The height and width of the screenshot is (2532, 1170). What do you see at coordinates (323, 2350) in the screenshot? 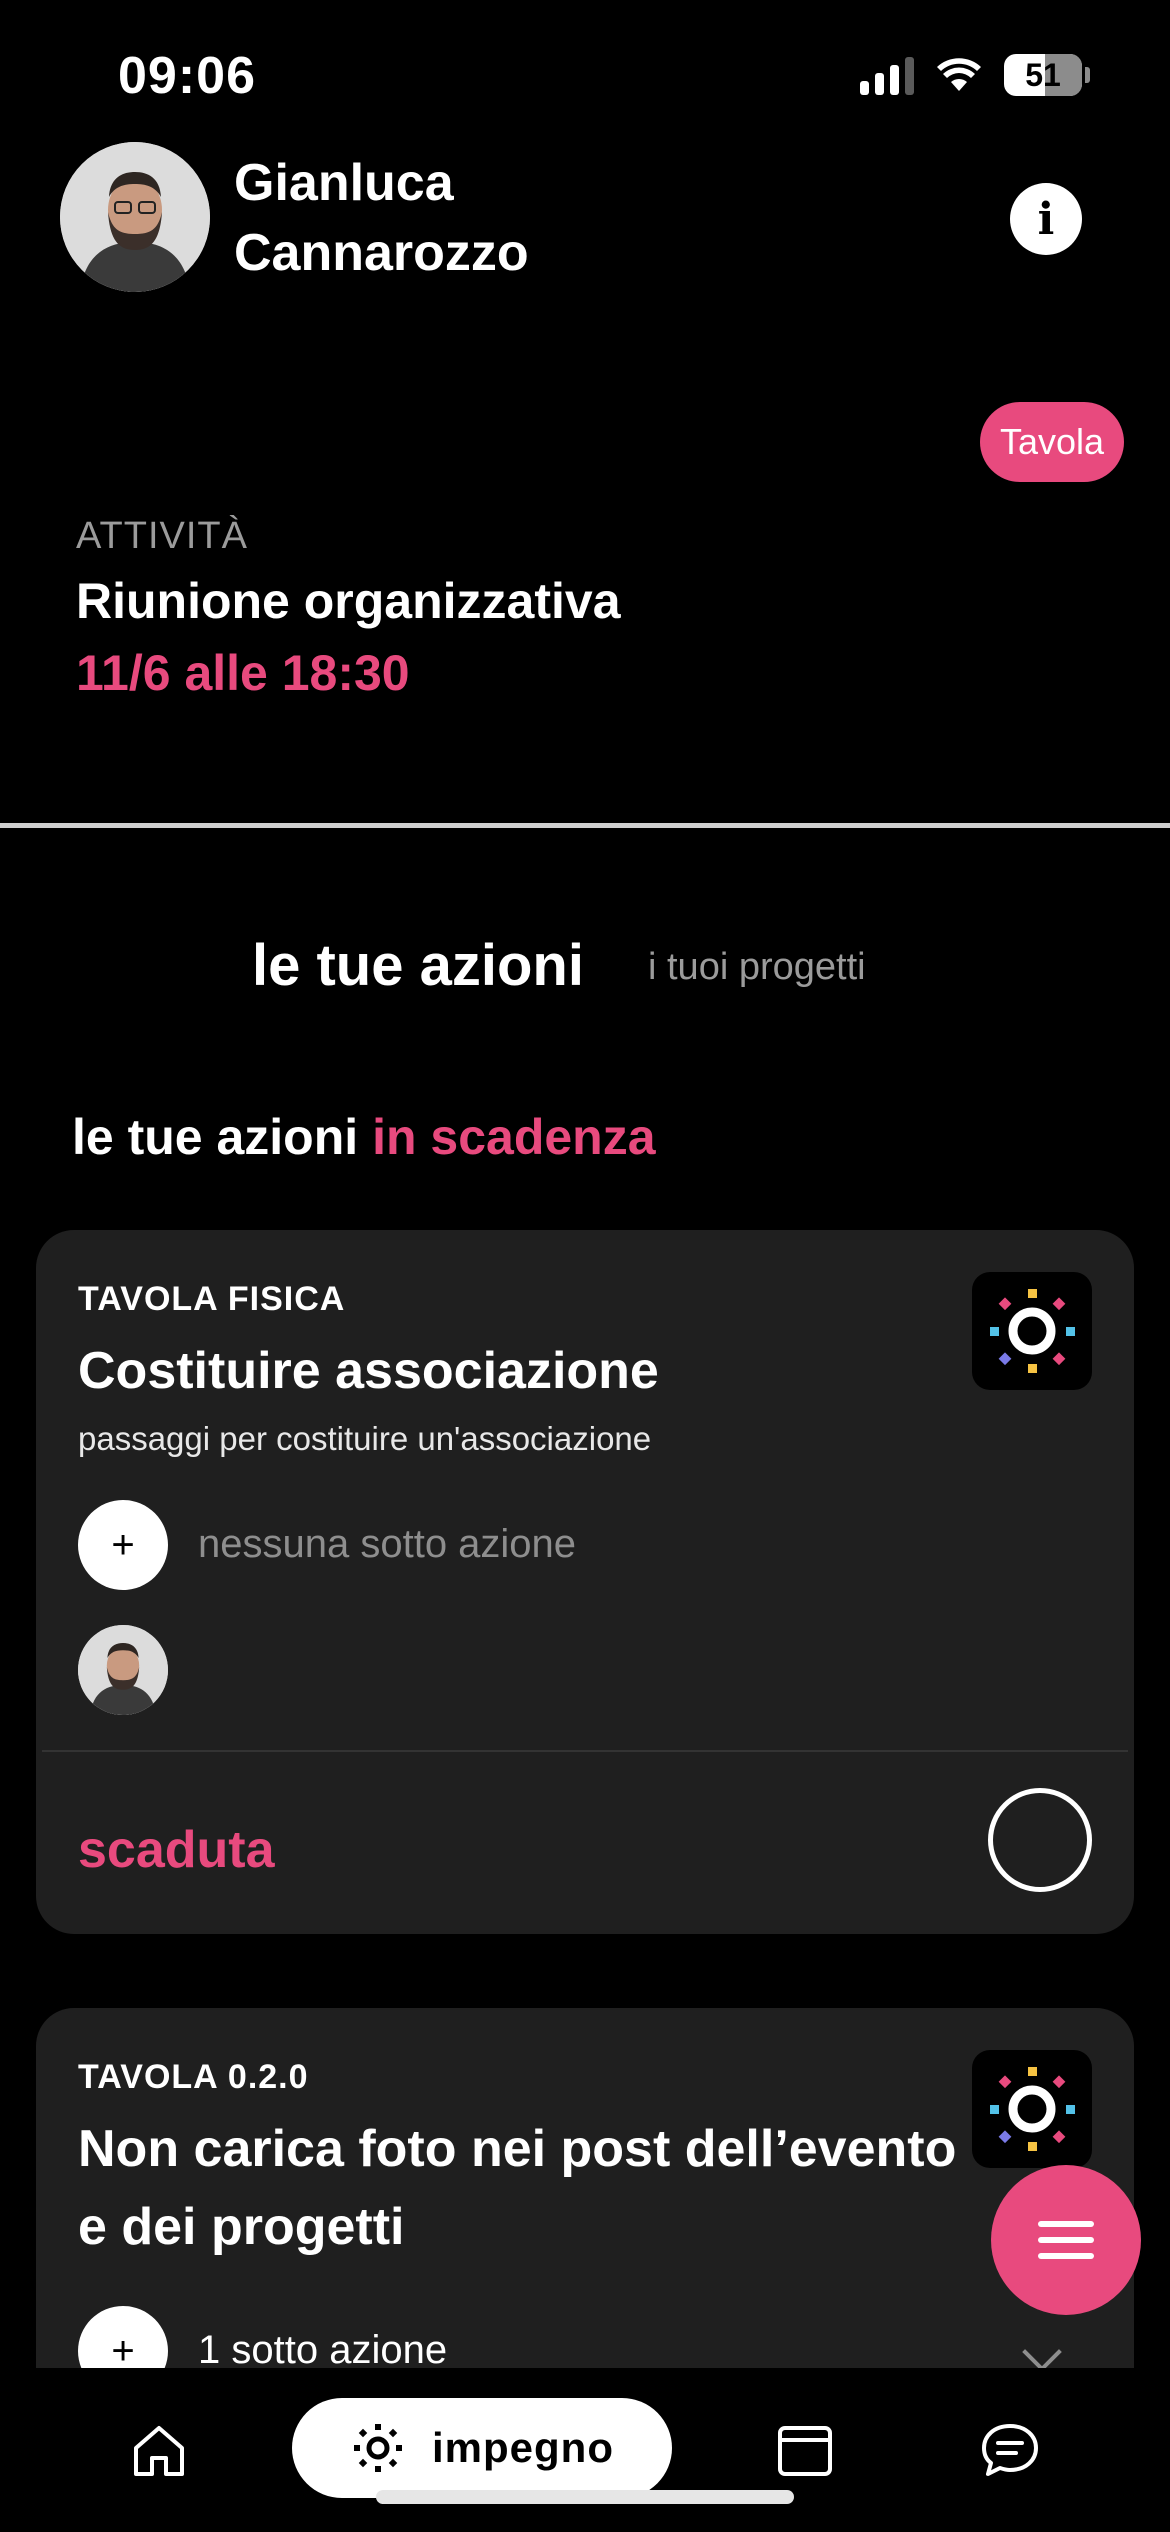
I see `sub-action-label: 1 sotto azione` at bounding box center [323, 2350].